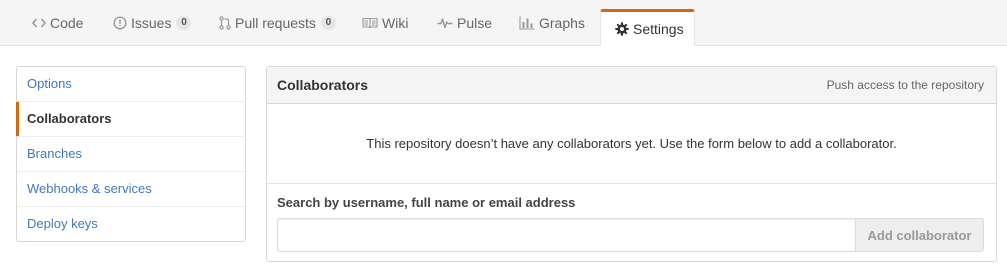 The image size is (1007, 276). I want to click on pull-requests-counter: 0, so click(328, 23).